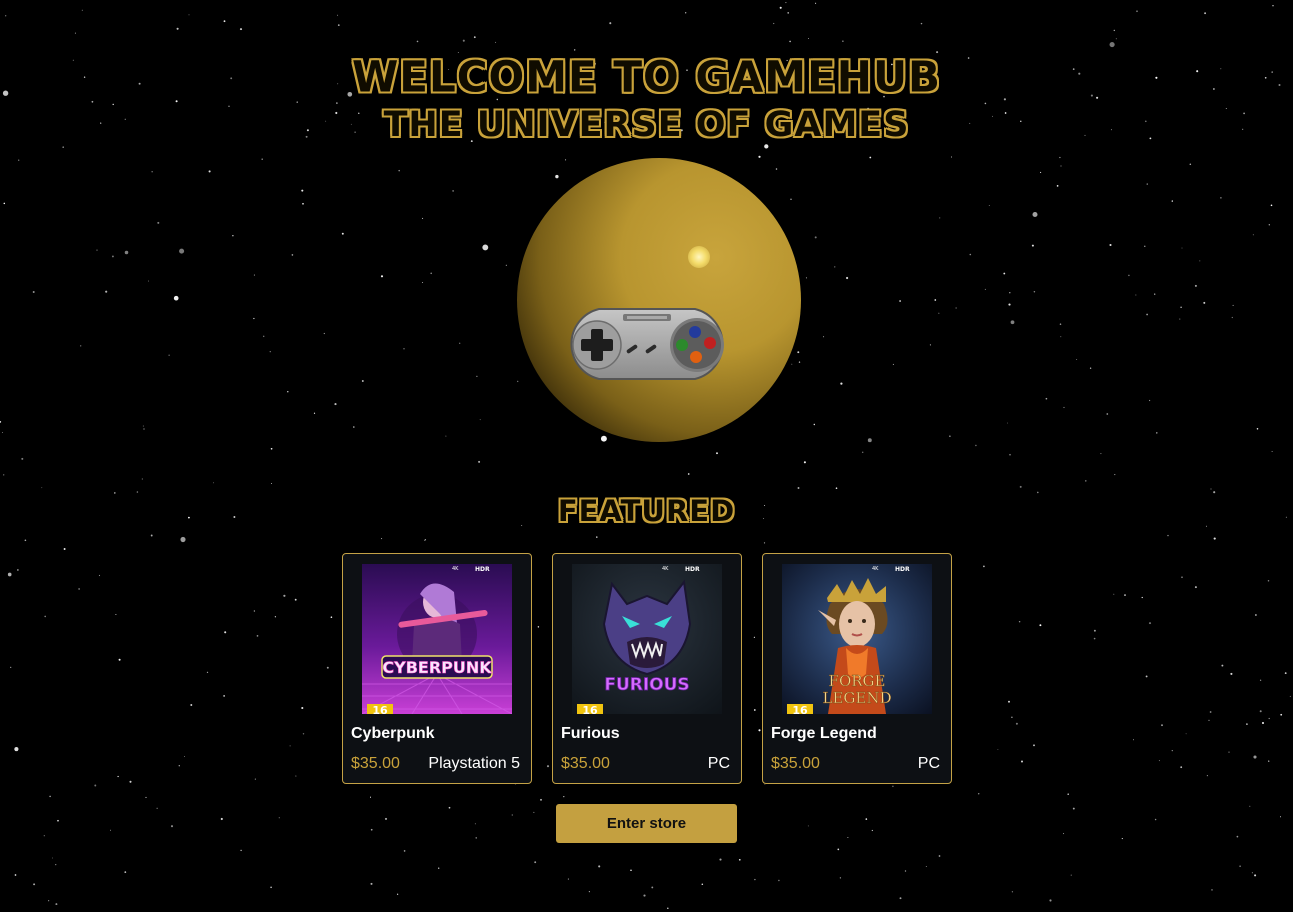 The height and width of the screenshot is (912, 1293). I want to click on game-card-furious: FURIOUS HDR 4K 16 Furious $35.00 PC, so click(647, 668).